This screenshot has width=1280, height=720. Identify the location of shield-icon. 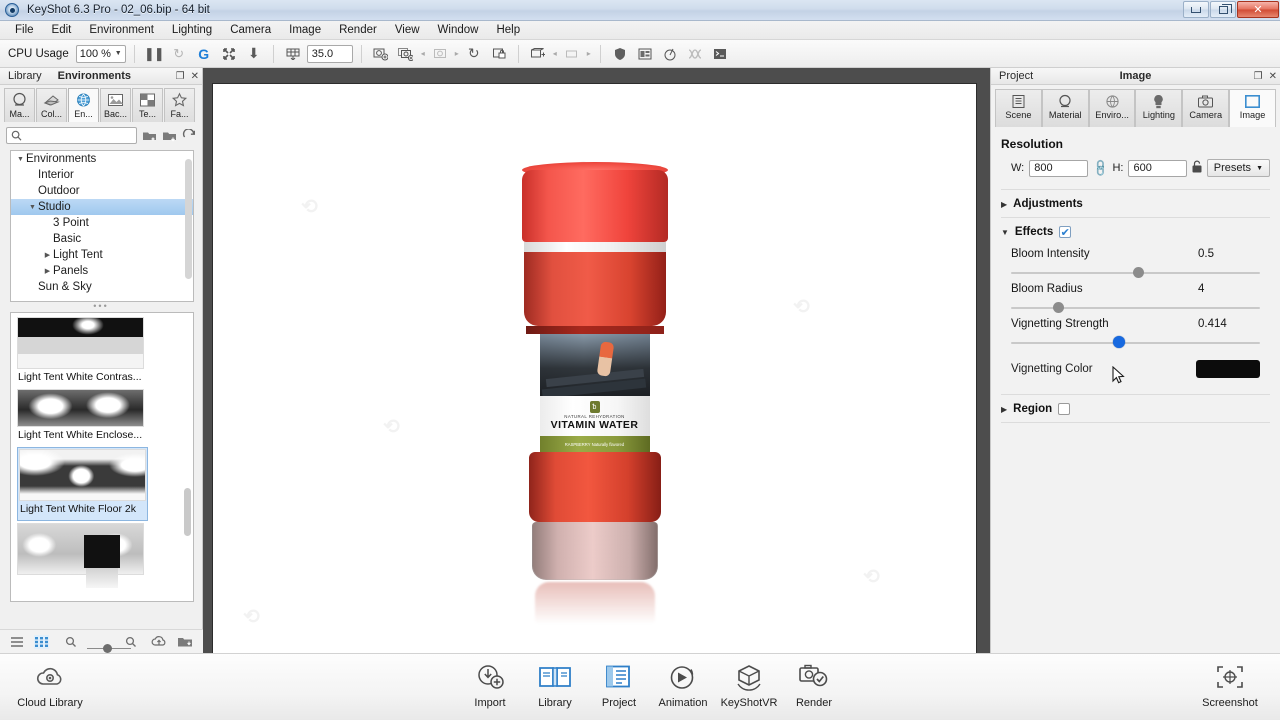
(620, 54).